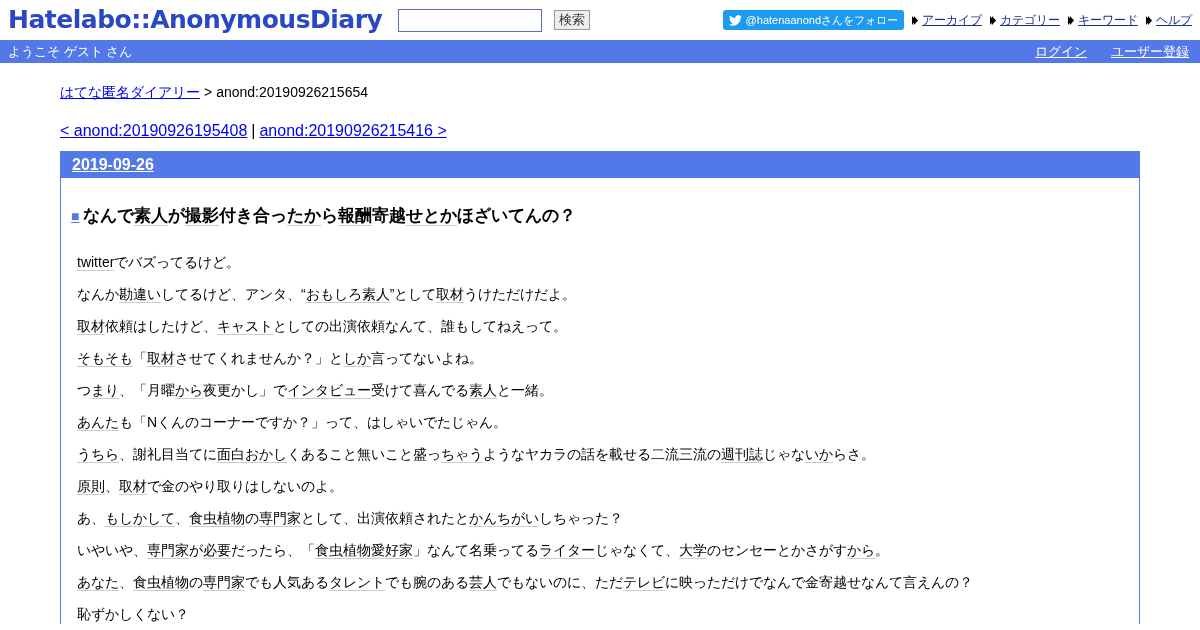 This screenshot has height=630, width=1200. Describe the element at coordinates (742, 454) in the screenshot. I see `keyword-link: 週刊誌` at that location.